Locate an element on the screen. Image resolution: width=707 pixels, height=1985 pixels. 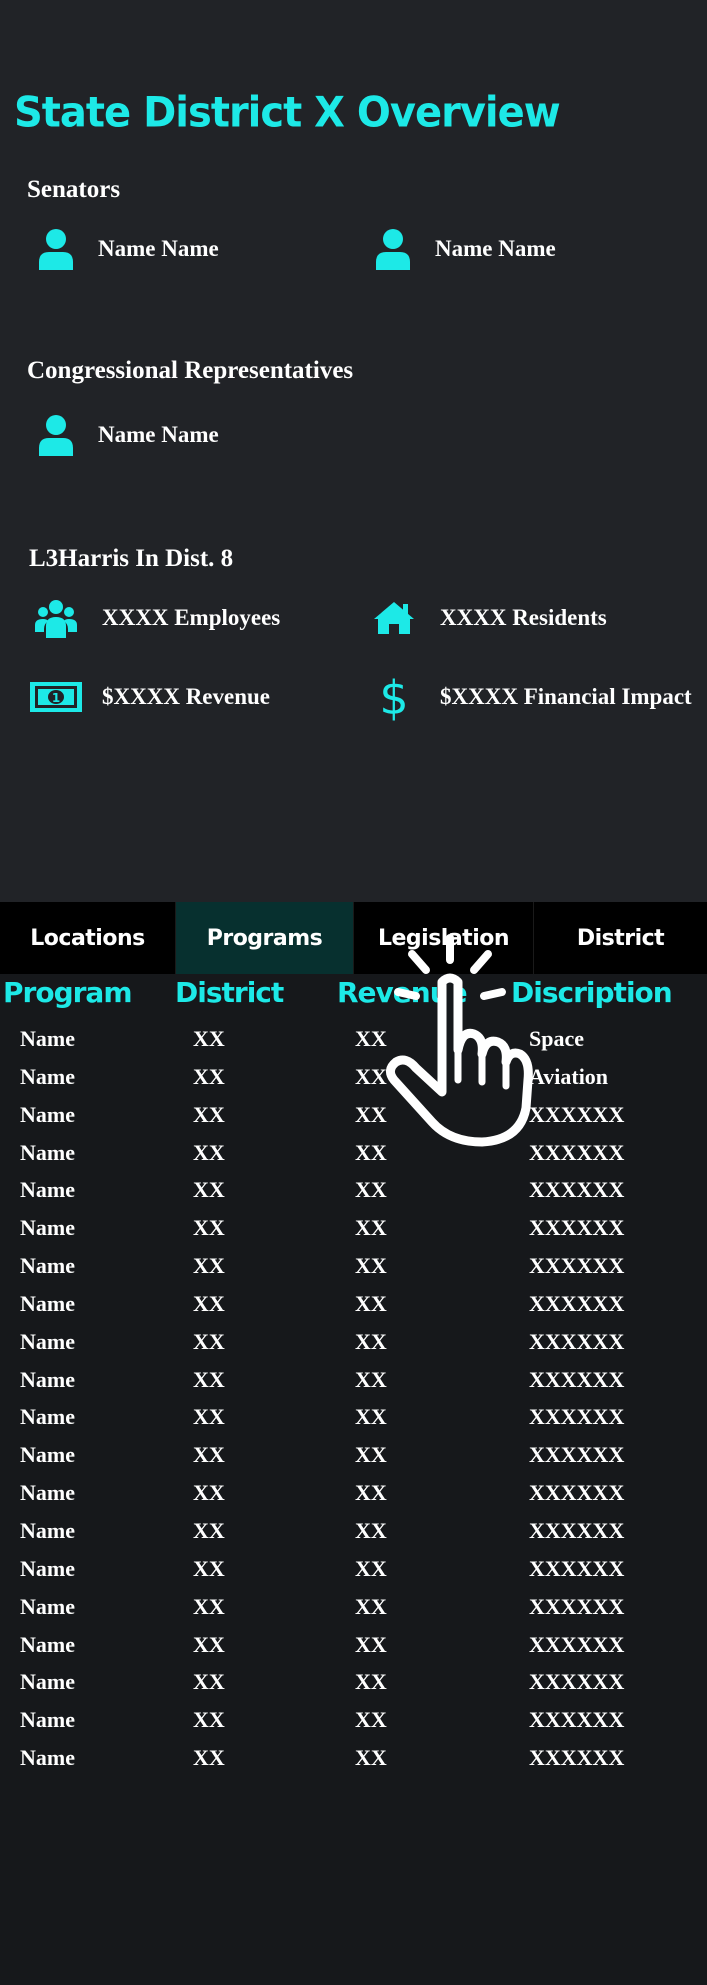
employees-stat: XXXX Employees is located at coordinates (154, 618).